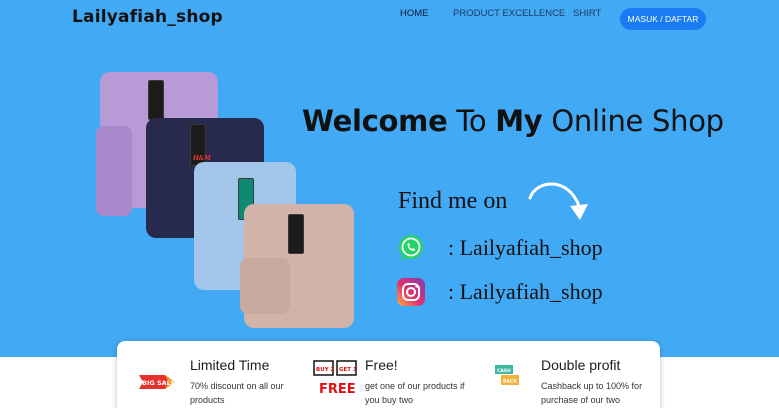 Image resolution: width=779 pixels, height=408 pixels. I want to click on back-label: BACK, so click(510, 382).